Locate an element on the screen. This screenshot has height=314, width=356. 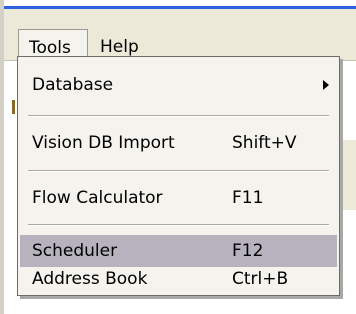
underlying-panel is located at coordinates (347, 175).